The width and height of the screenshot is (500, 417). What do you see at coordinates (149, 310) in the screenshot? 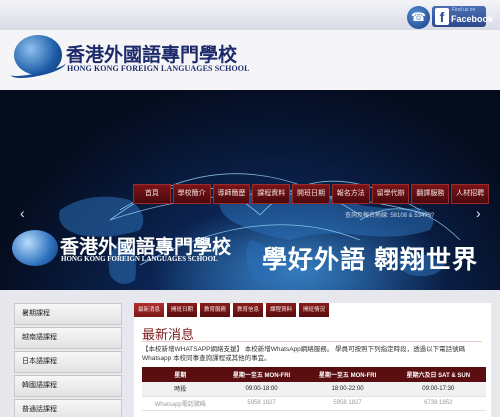
I see `tab-latest-news: 最新消息` at bounding box center [149, 310].